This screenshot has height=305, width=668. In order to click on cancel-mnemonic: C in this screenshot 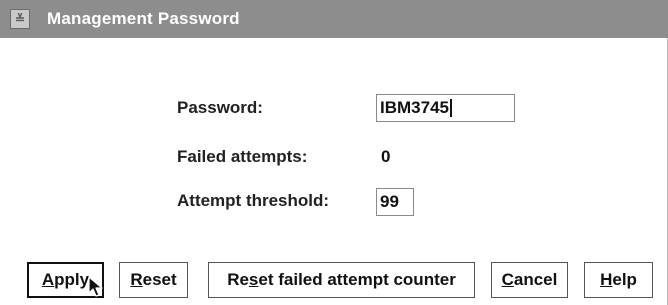, I will do `click(507, 279)`.